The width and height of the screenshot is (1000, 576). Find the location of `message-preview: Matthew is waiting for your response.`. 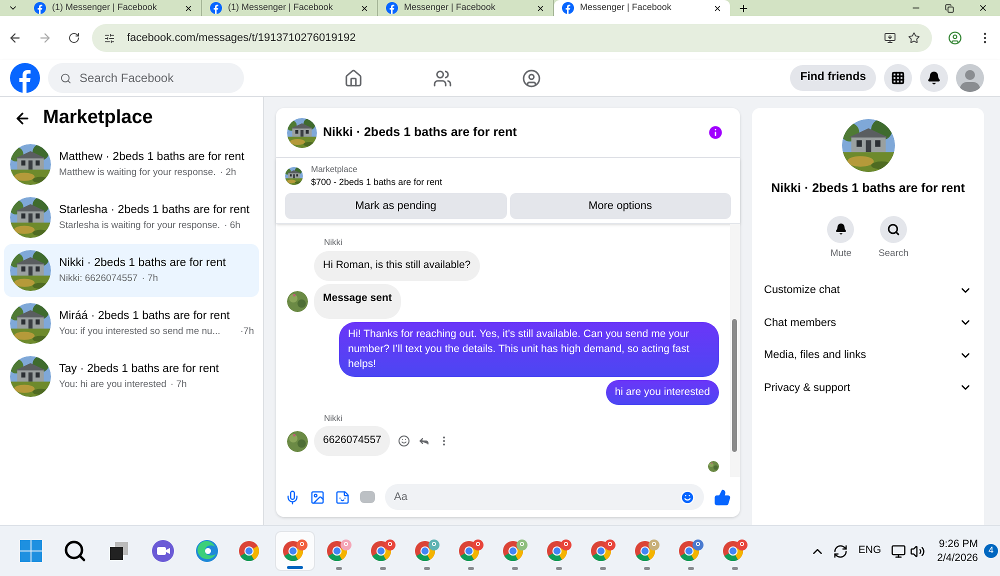

message-preview: Matthew is waiting for your response. is located at coordinates (137, 173).